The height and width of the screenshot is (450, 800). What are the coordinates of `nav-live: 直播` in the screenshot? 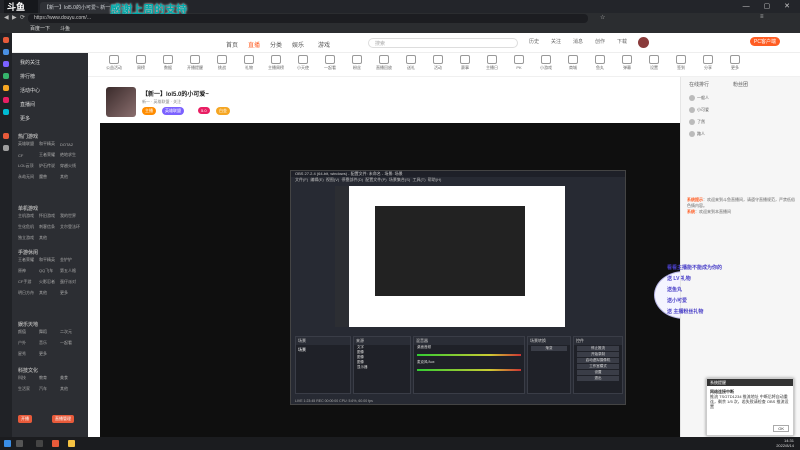 It's located at (254, 44).